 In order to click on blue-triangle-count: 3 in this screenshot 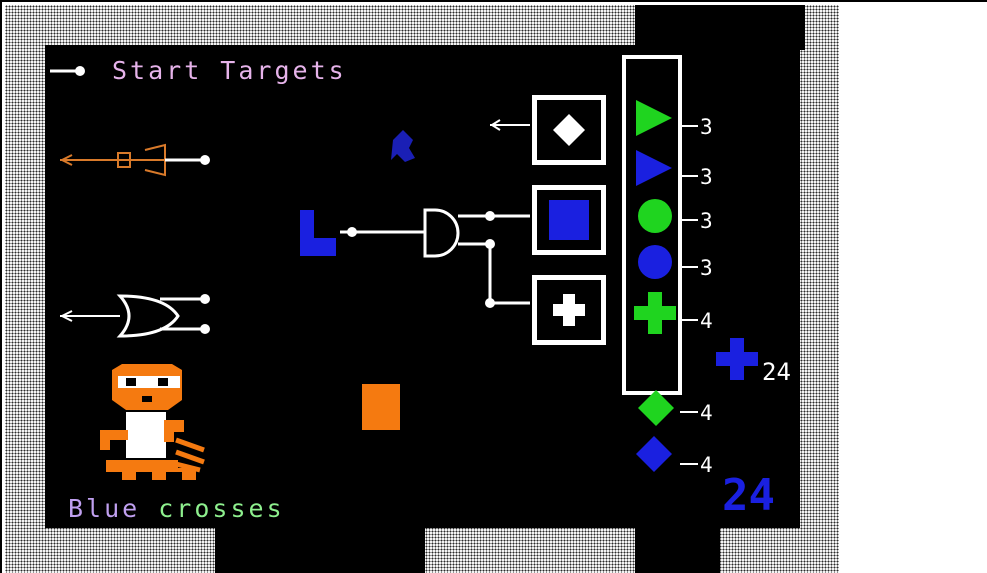, I will do `click(706, 177)`.